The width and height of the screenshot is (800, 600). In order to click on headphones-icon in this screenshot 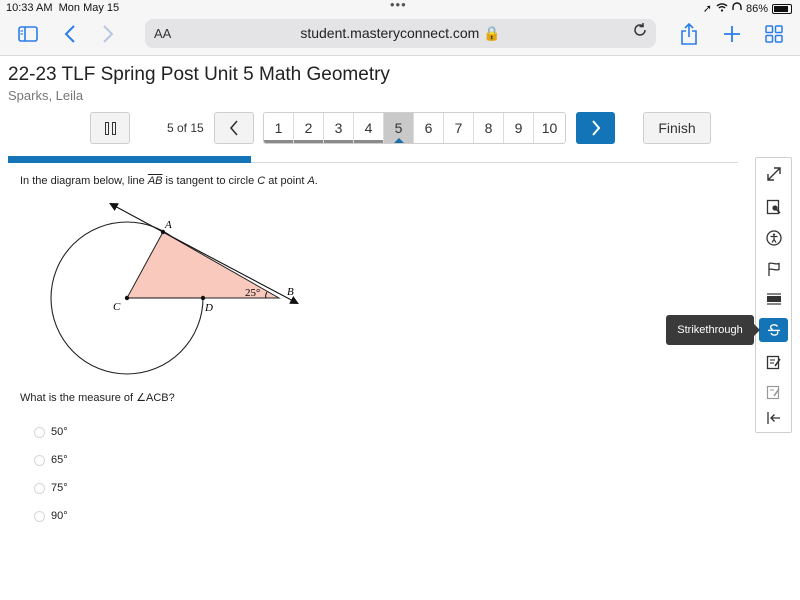, I will do `click(737, 8)`.